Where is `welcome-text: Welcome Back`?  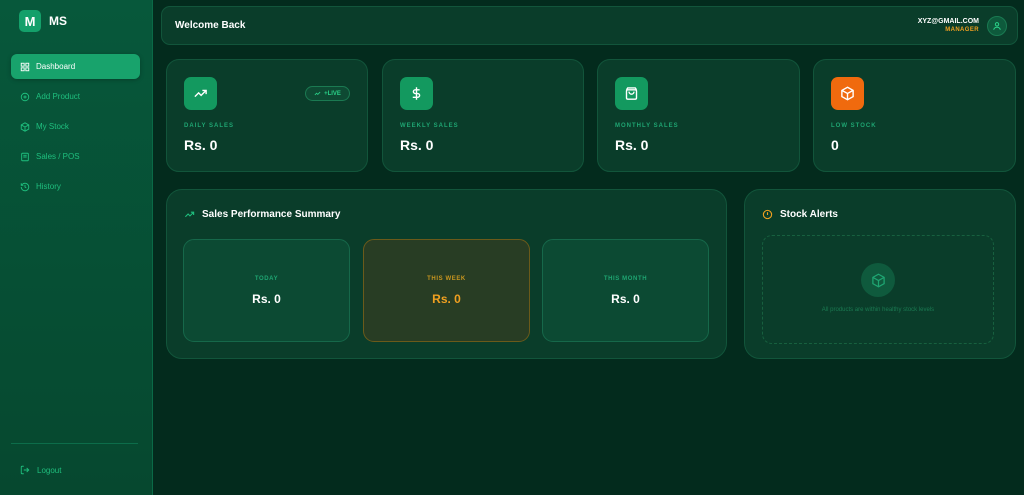
welcome-text: Welcome Back is located at coordinates (210, 25).